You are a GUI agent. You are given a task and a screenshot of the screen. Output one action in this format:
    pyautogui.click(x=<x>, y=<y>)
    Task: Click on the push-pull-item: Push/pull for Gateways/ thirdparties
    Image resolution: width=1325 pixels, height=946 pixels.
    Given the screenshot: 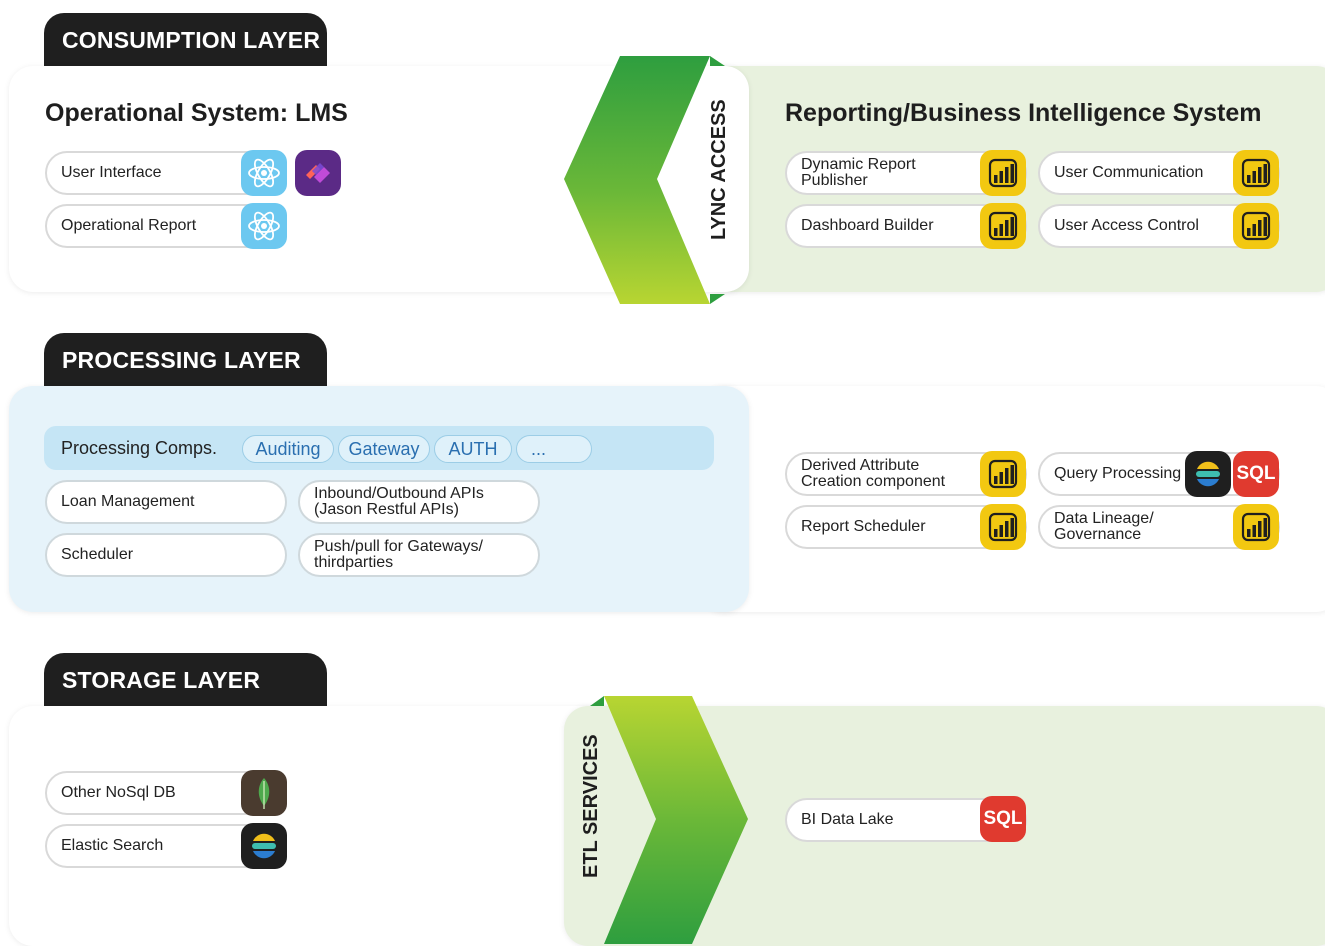 What is the action you would take?
    pyautogui.click(x=419, y=555)
    